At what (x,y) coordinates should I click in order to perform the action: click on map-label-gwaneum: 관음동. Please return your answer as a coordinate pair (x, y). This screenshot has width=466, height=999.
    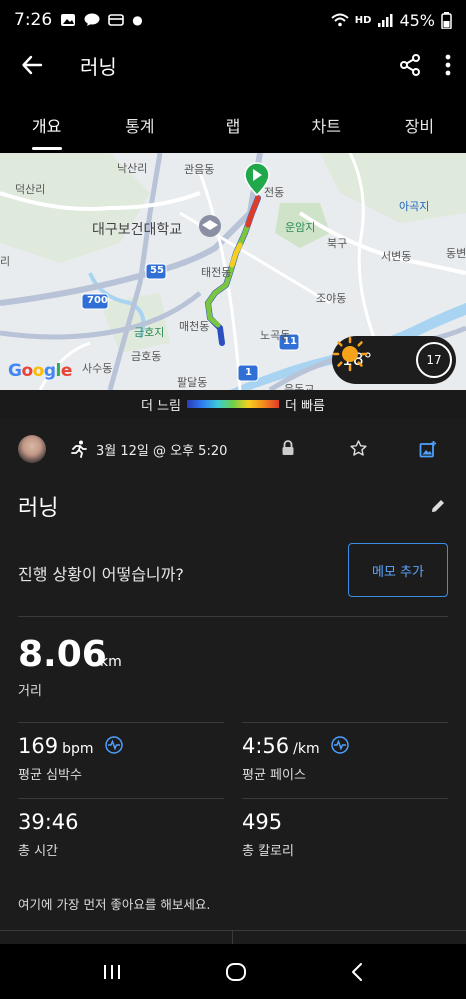
    Looking at the image, I should click on (199, 169).